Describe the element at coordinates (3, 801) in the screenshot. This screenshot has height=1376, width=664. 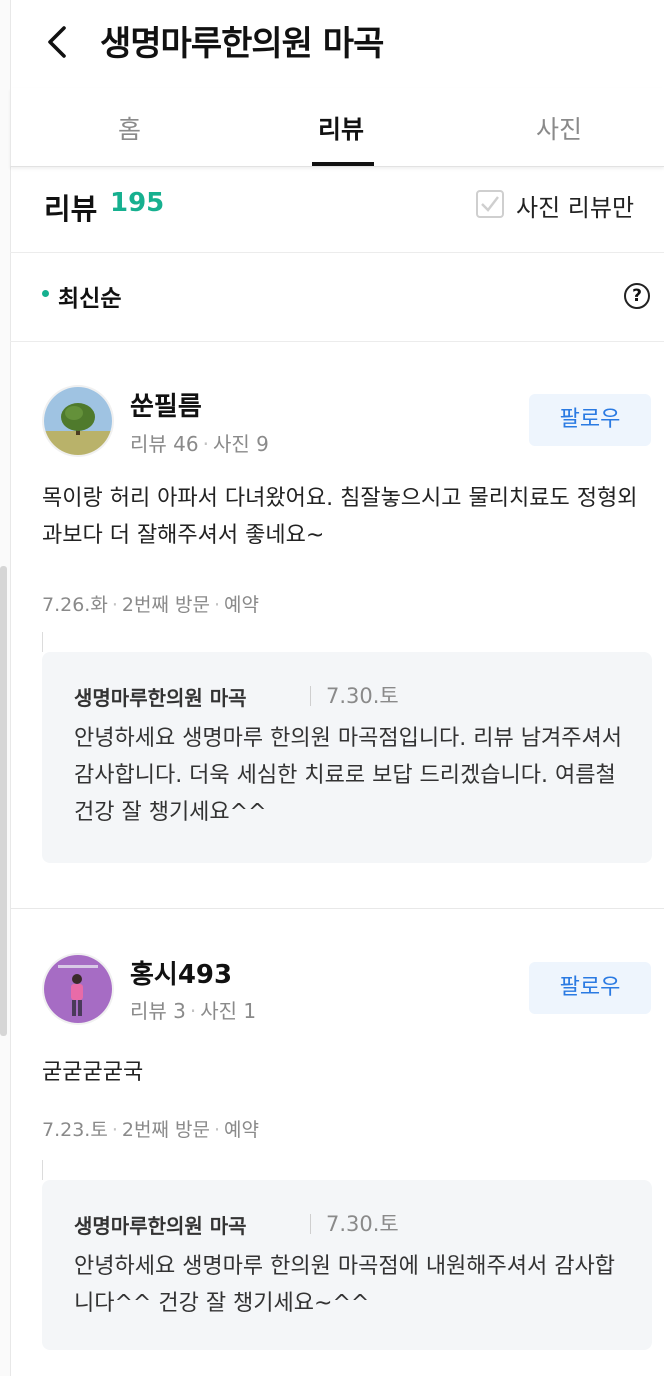
I see `scrollbar` at that location.